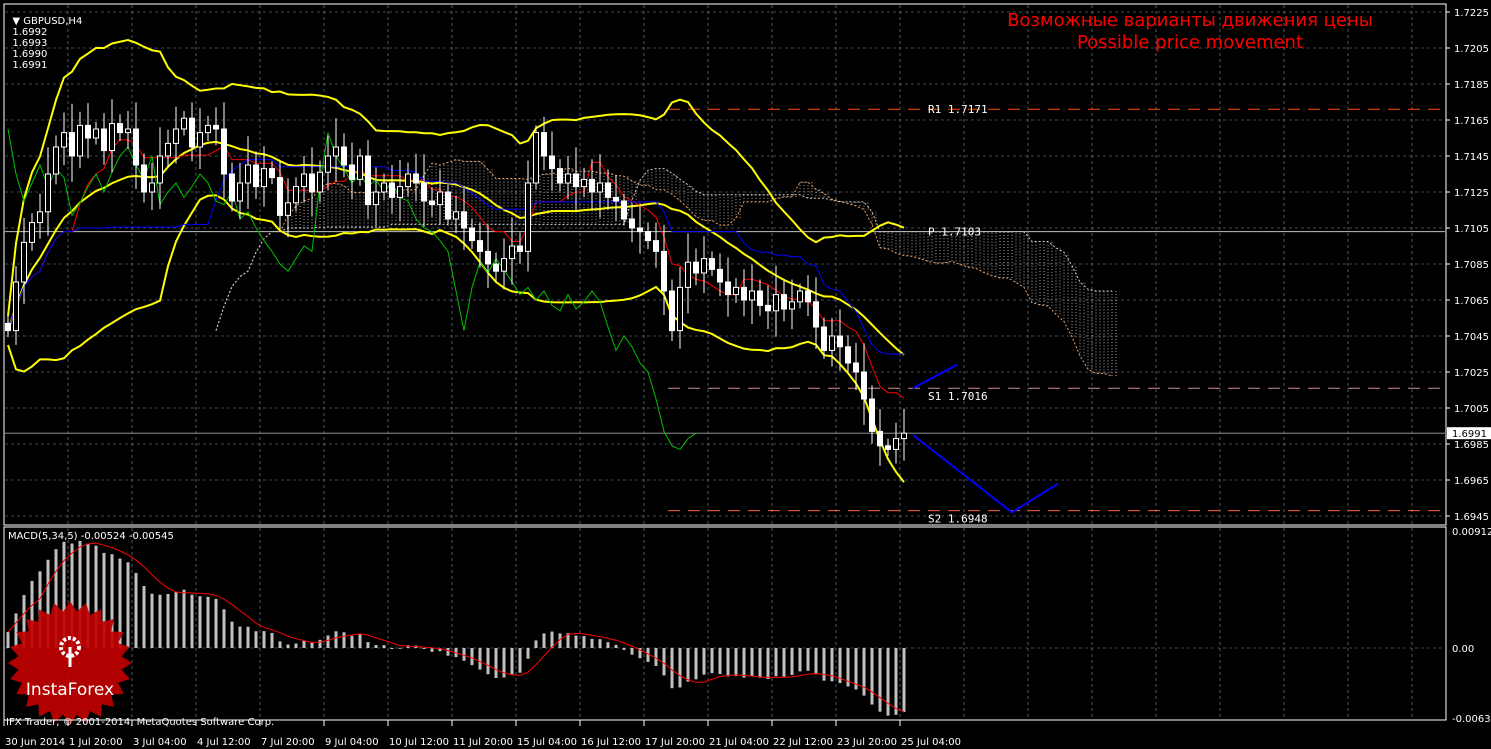  What do you see at coordinates (30, 65) in the screenshot?
I see `ohlc-close: 1.6991` at bounding box center [30, 65].